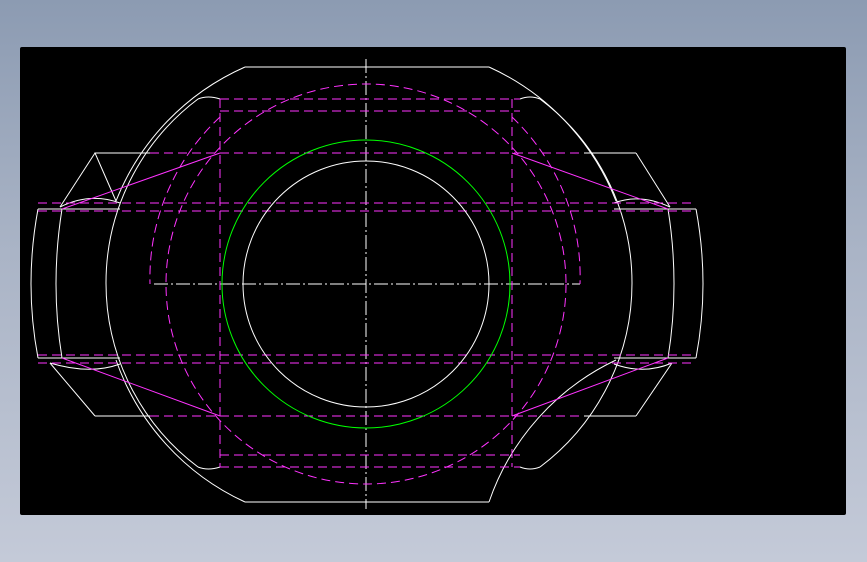  Describe the element at coordinates (72, 389) in the screenshot. I see `left-lug-lower-slope` at that location.